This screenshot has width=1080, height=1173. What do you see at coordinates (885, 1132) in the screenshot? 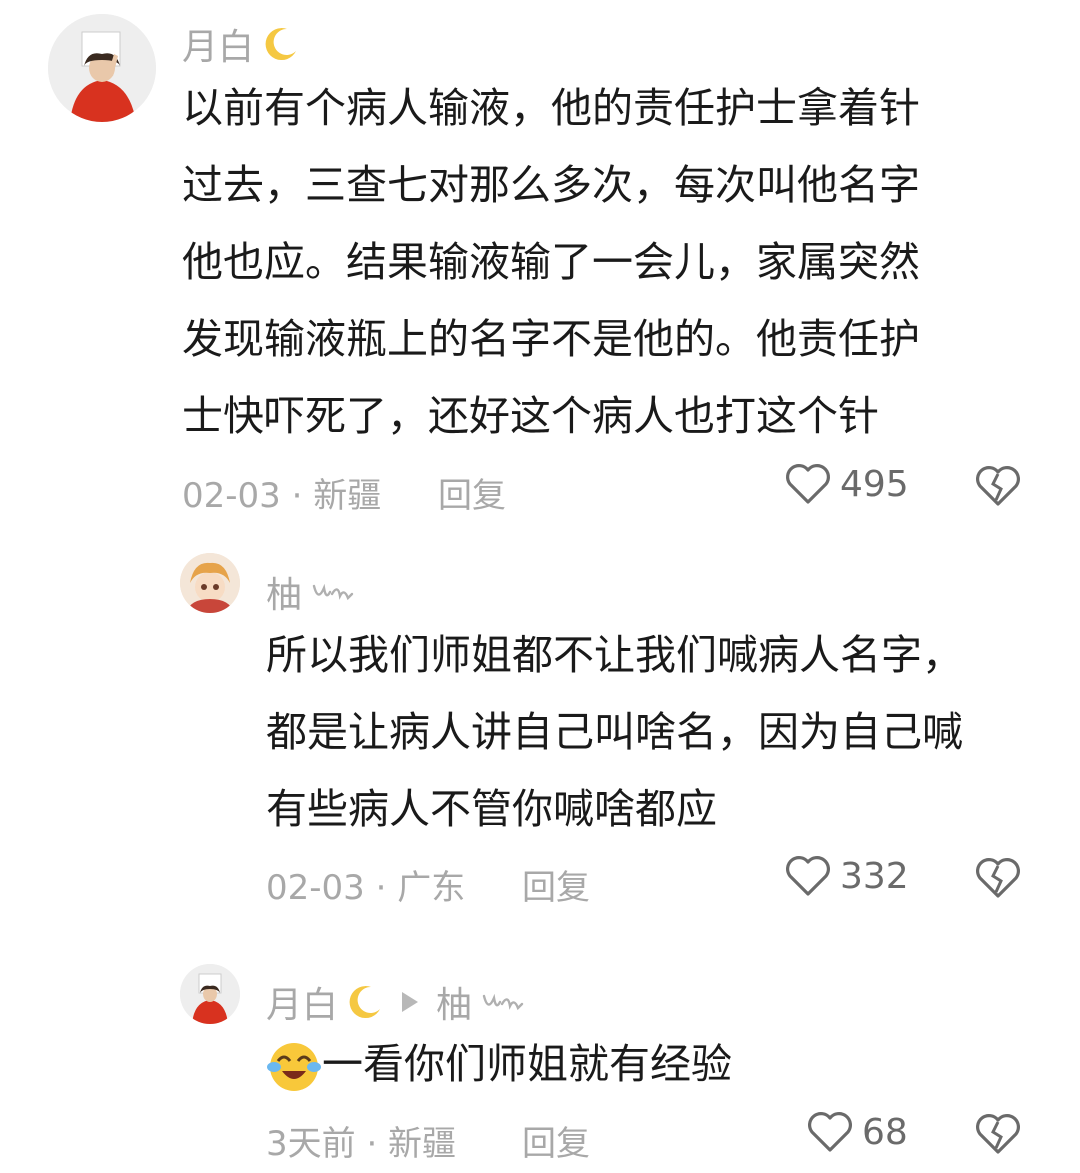
I see `like-count: 68` at bounding box center [885, 1132].